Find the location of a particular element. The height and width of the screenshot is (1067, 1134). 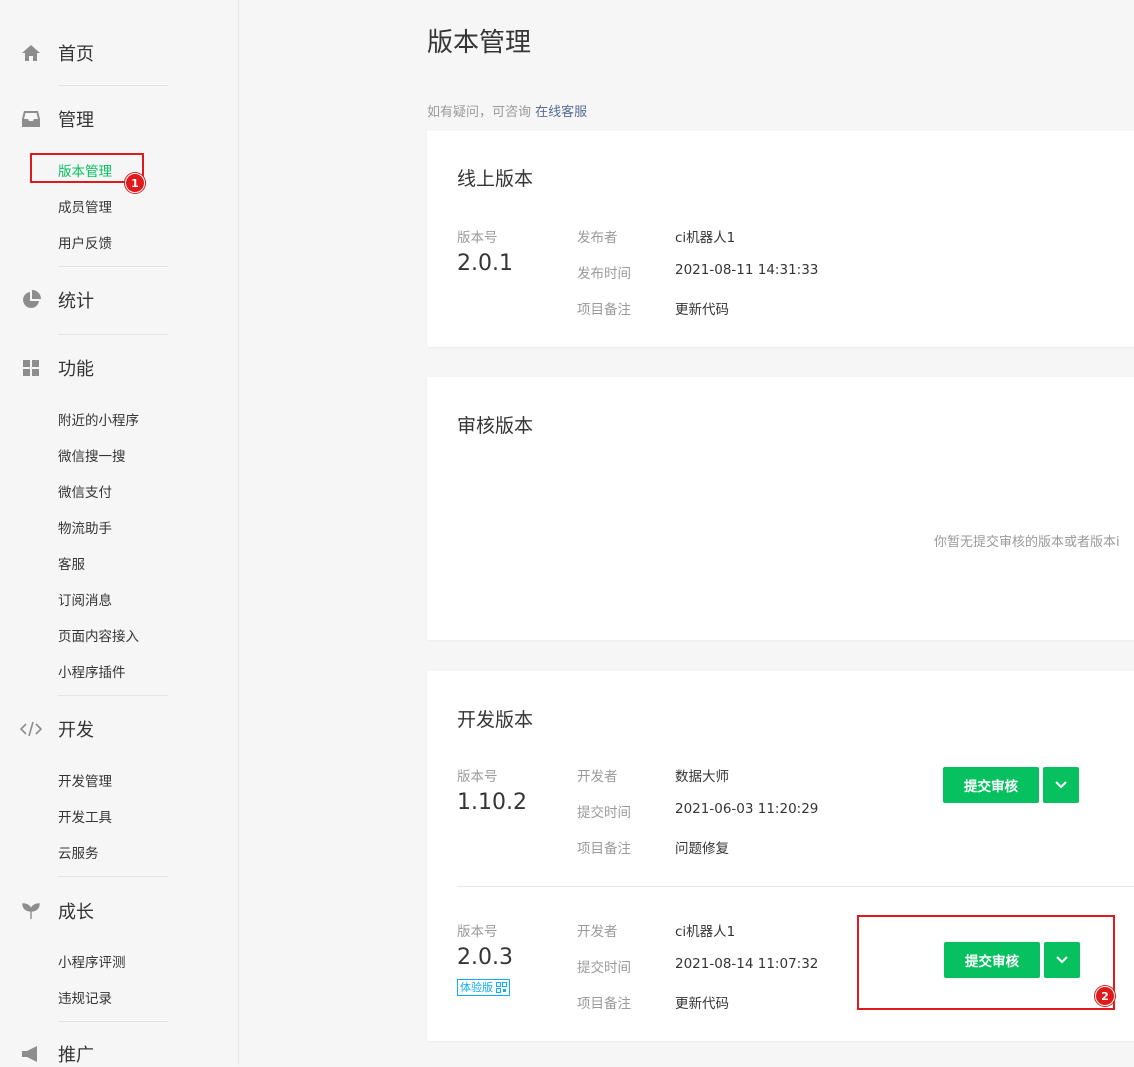

nav-features-label: 功能 is located at coordinates (76, 369).